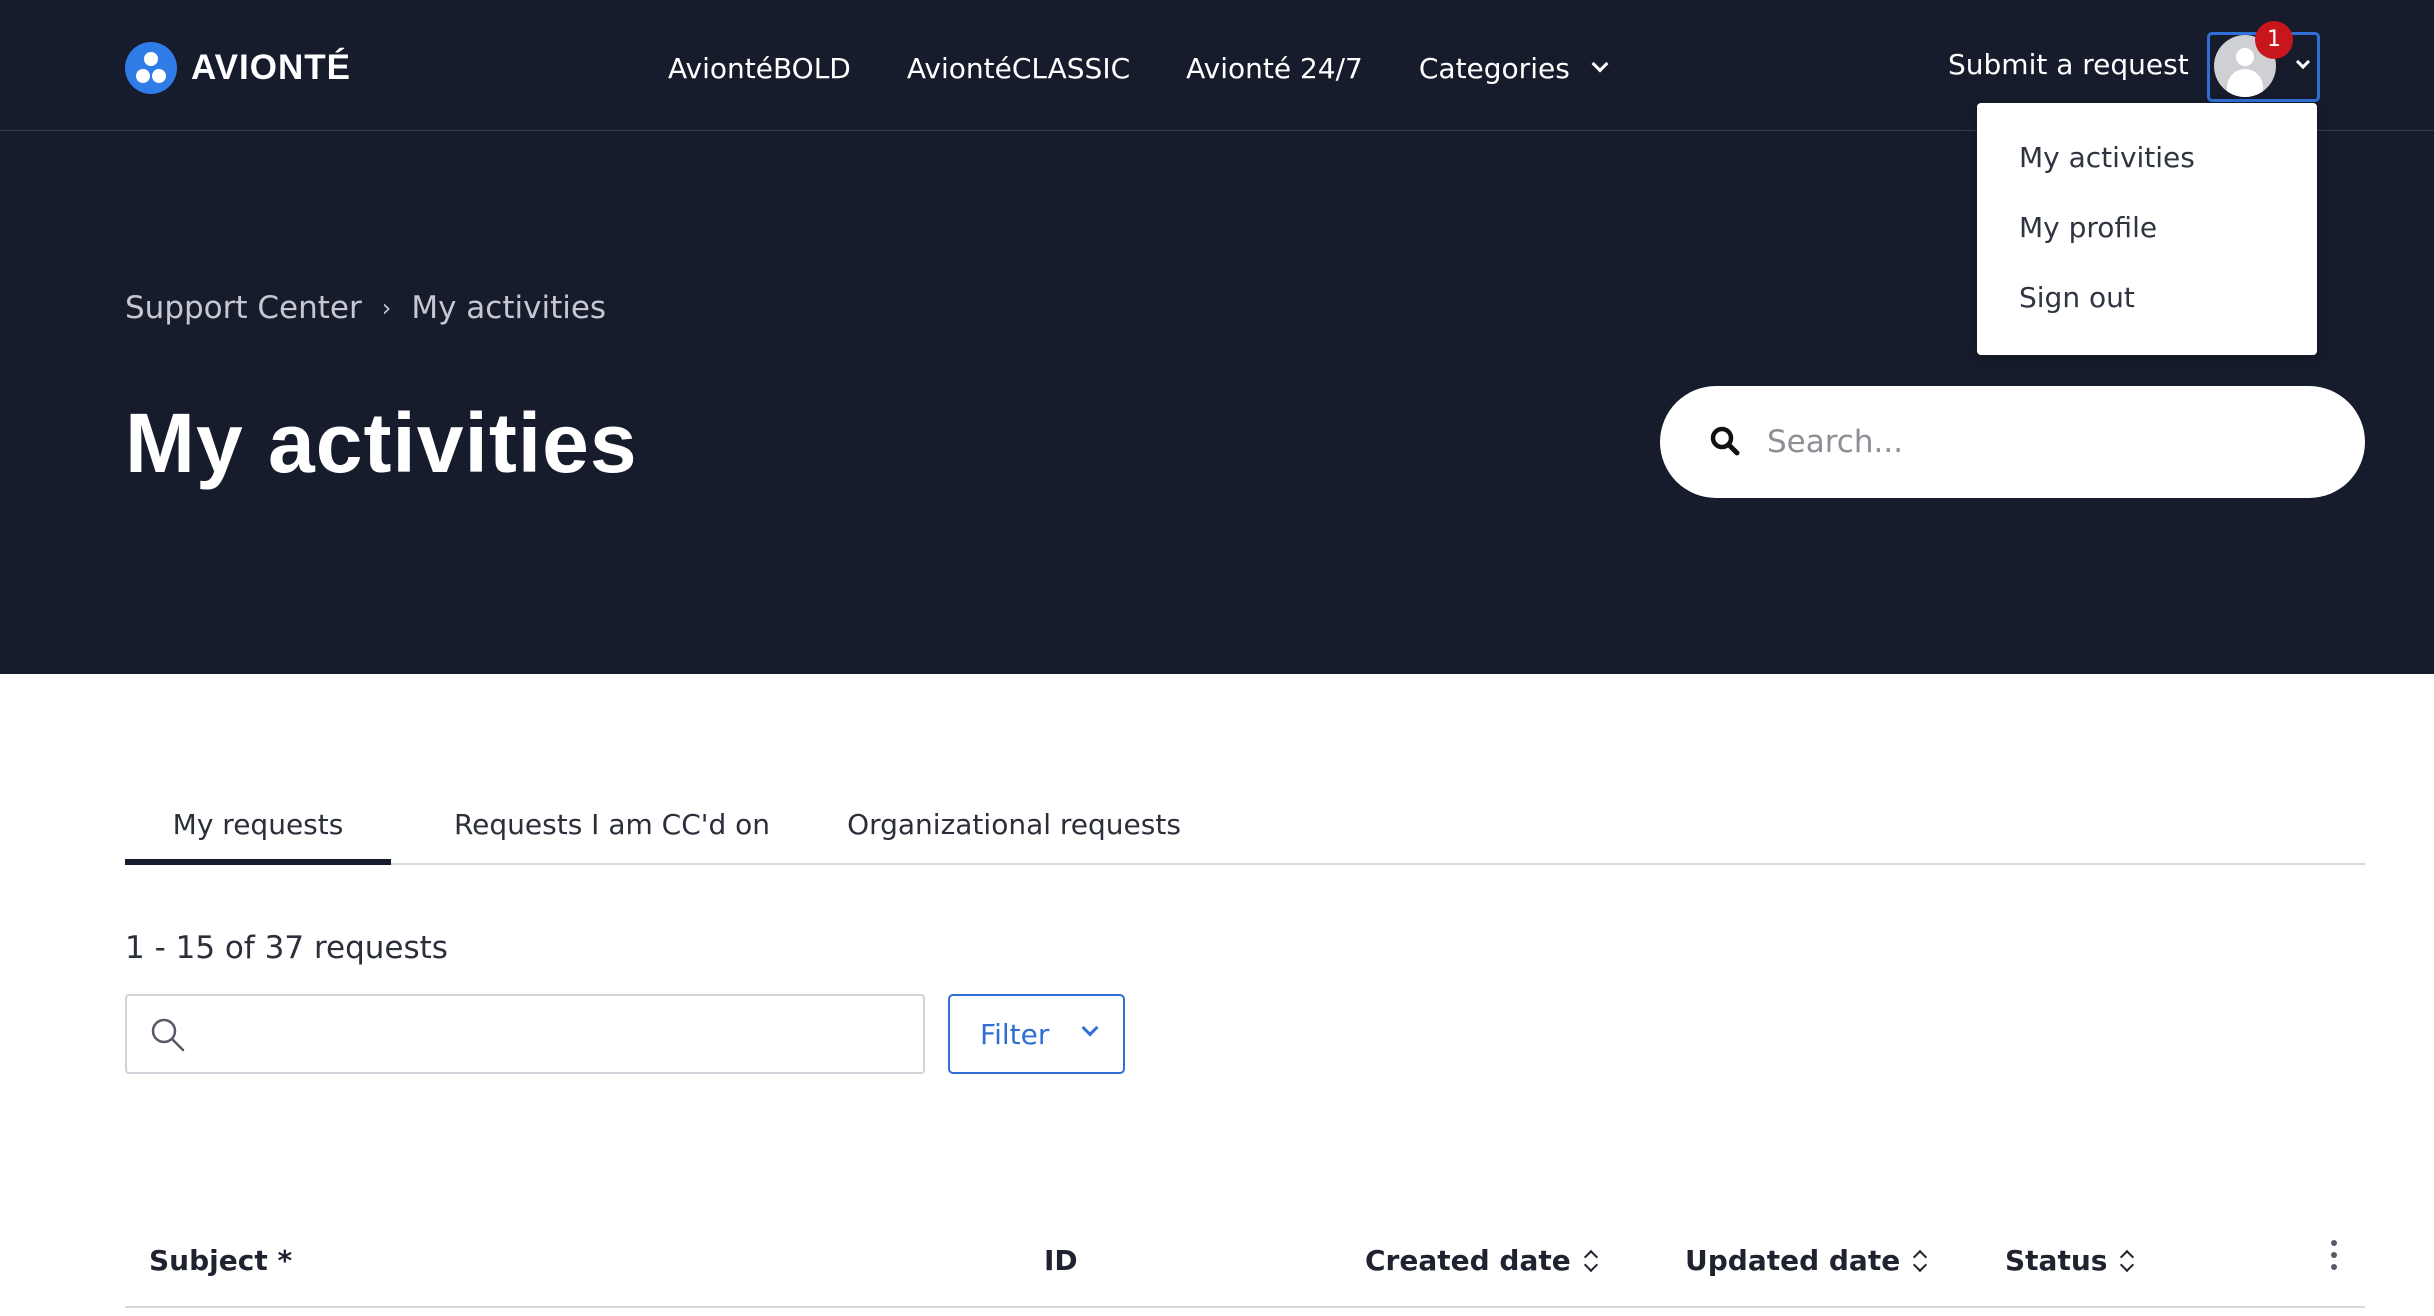 The height and width of the screenshot is (1316, 2434). Describe the element at coordinates (1468, 1260) in the screenshot. I see `column-header-label: Created date` at that location.